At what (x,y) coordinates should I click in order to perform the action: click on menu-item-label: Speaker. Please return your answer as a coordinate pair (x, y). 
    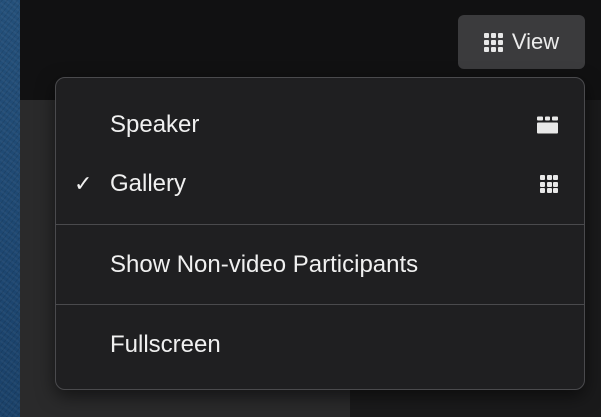
    Looking at the image, I should click on (155, 124).